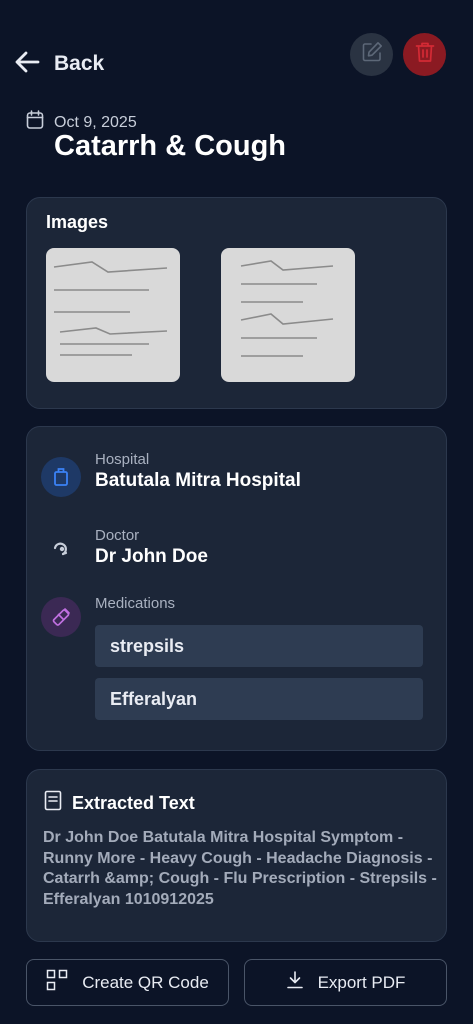 This screenshot has height=1024, width=473. Describe the element at coordinates (79, 63) in the screenshot. I see `back-label: Back` at that location.